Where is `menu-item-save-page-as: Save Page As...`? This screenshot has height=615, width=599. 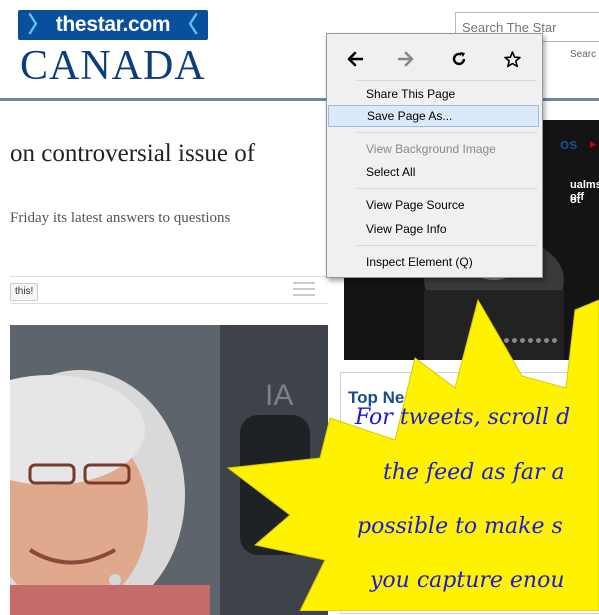 menu-item-save-page-as: Save Page As... is located at coordinates (433, 116).